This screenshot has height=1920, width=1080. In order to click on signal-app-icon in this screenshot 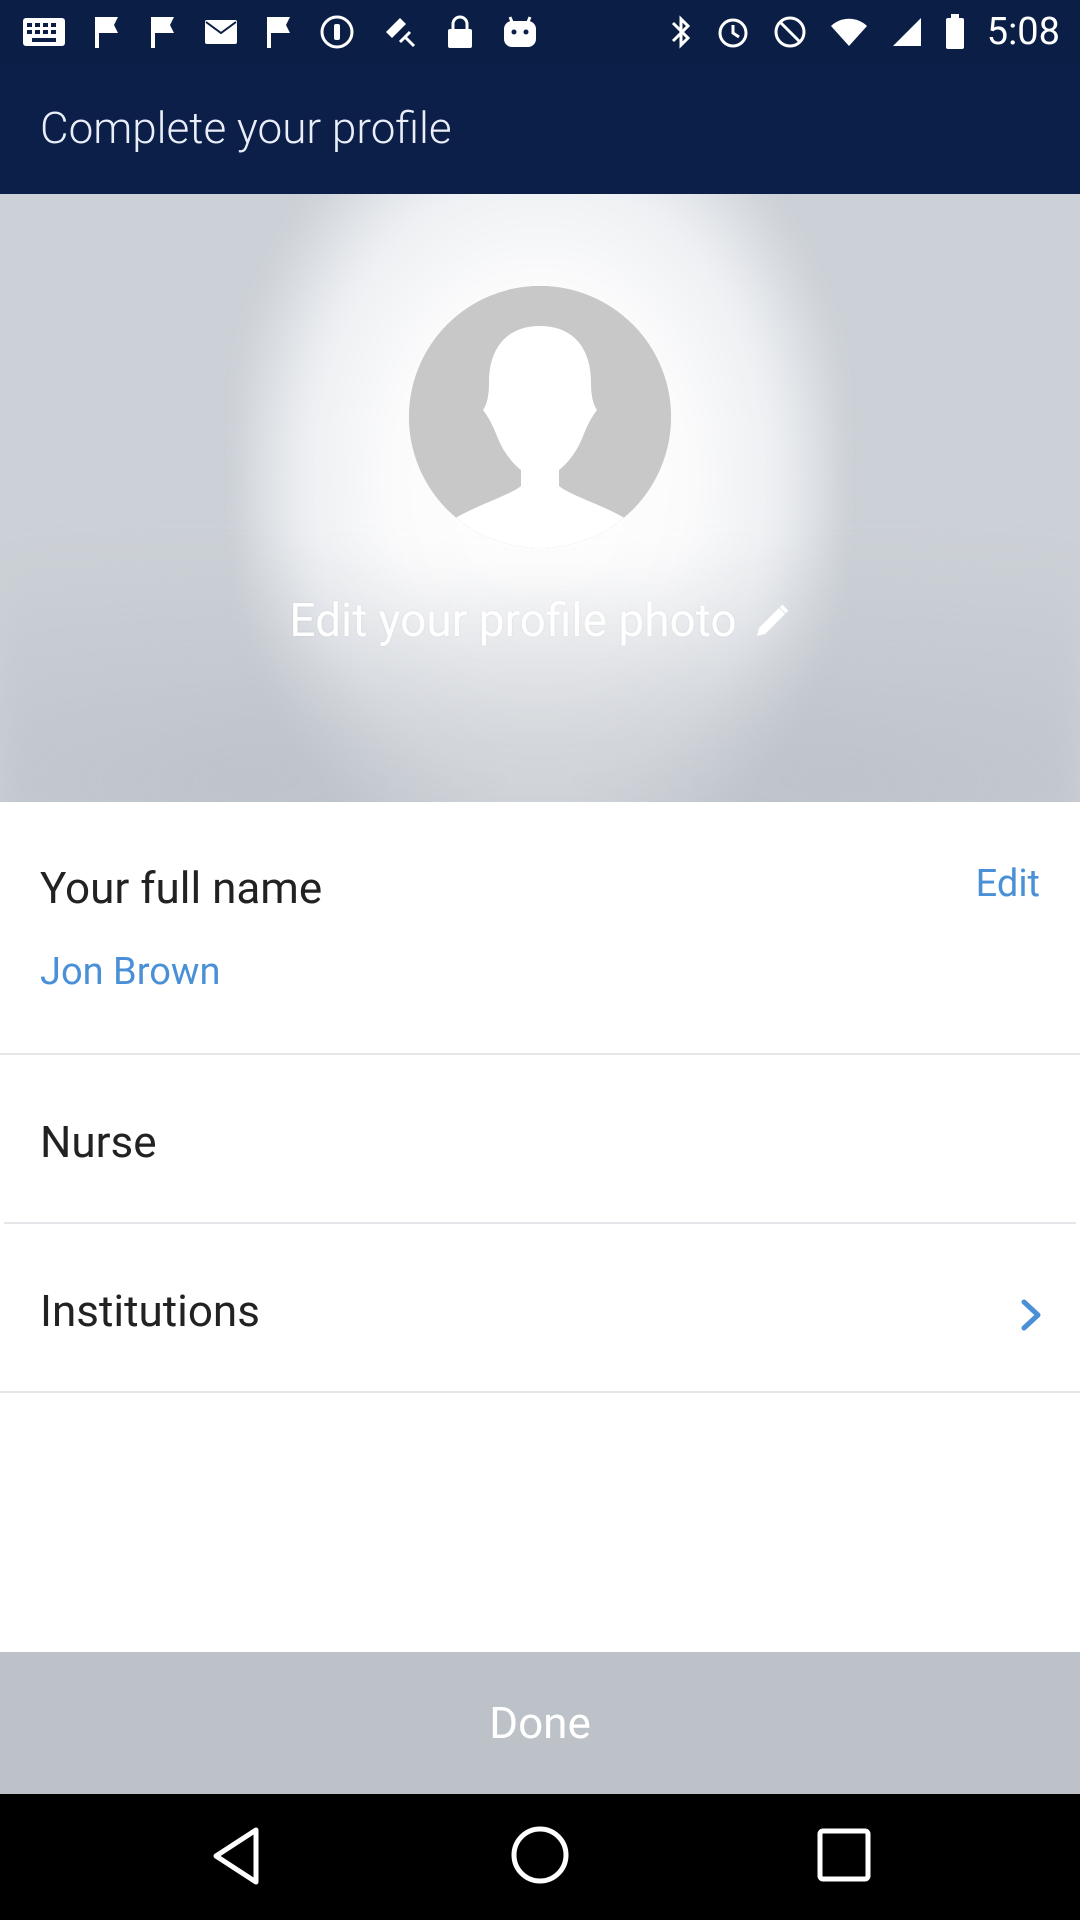, I will do `click(337, 32)`.